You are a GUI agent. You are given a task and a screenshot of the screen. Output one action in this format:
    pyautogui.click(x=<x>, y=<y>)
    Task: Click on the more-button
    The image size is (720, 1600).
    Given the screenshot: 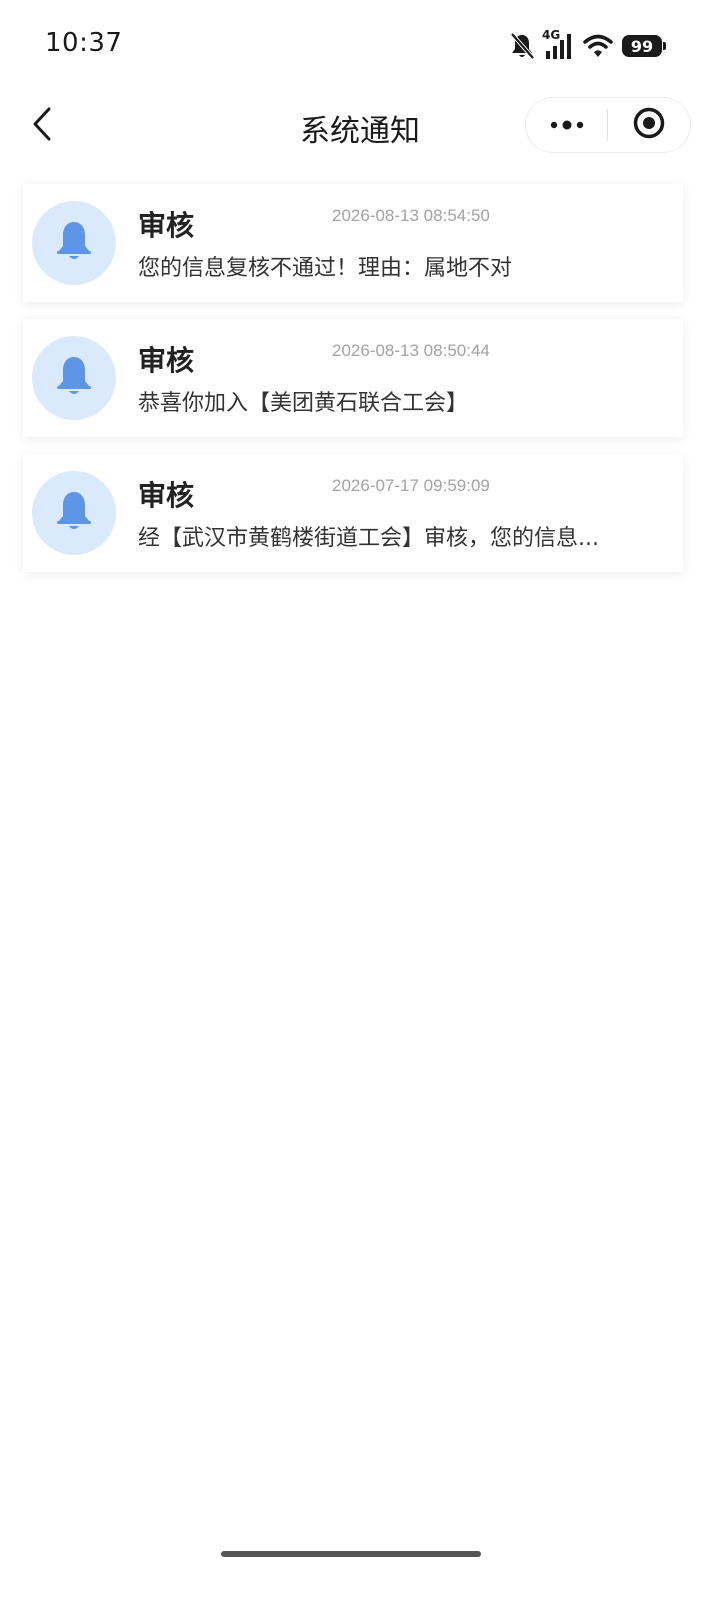 What is the action you would take?
    pyautogui.click(x=566, y=125)
    